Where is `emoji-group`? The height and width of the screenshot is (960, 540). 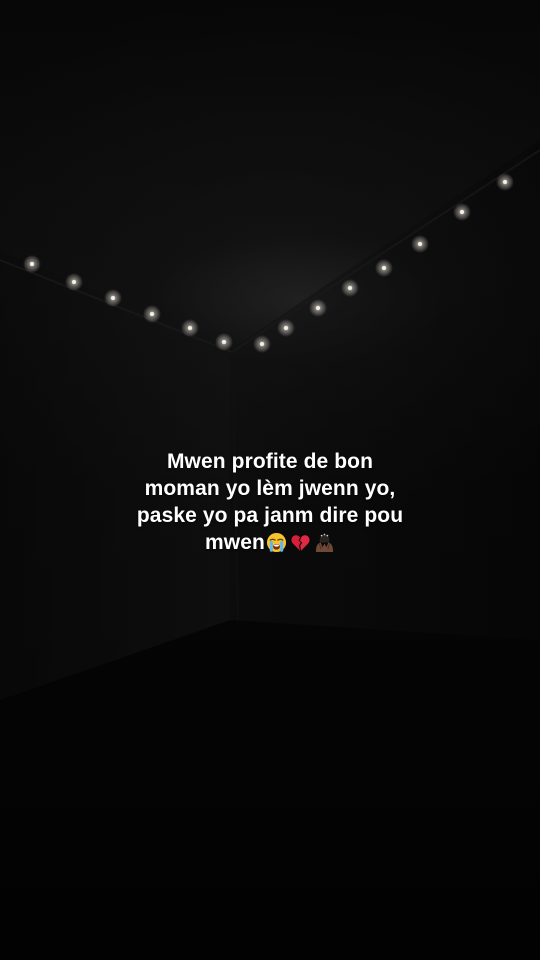 emoji-group is located at coordinates (300, 542).